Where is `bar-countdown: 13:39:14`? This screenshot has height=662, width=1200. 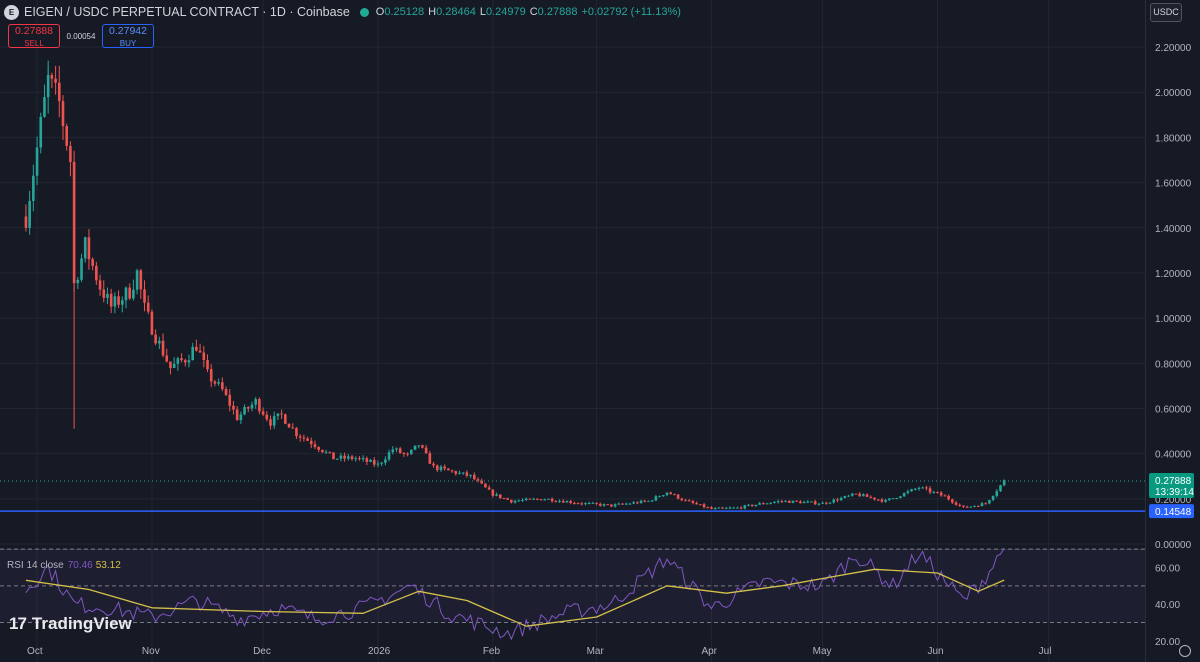
bar-countdown: 13:39:14 is located at coordinates (1174, 492).